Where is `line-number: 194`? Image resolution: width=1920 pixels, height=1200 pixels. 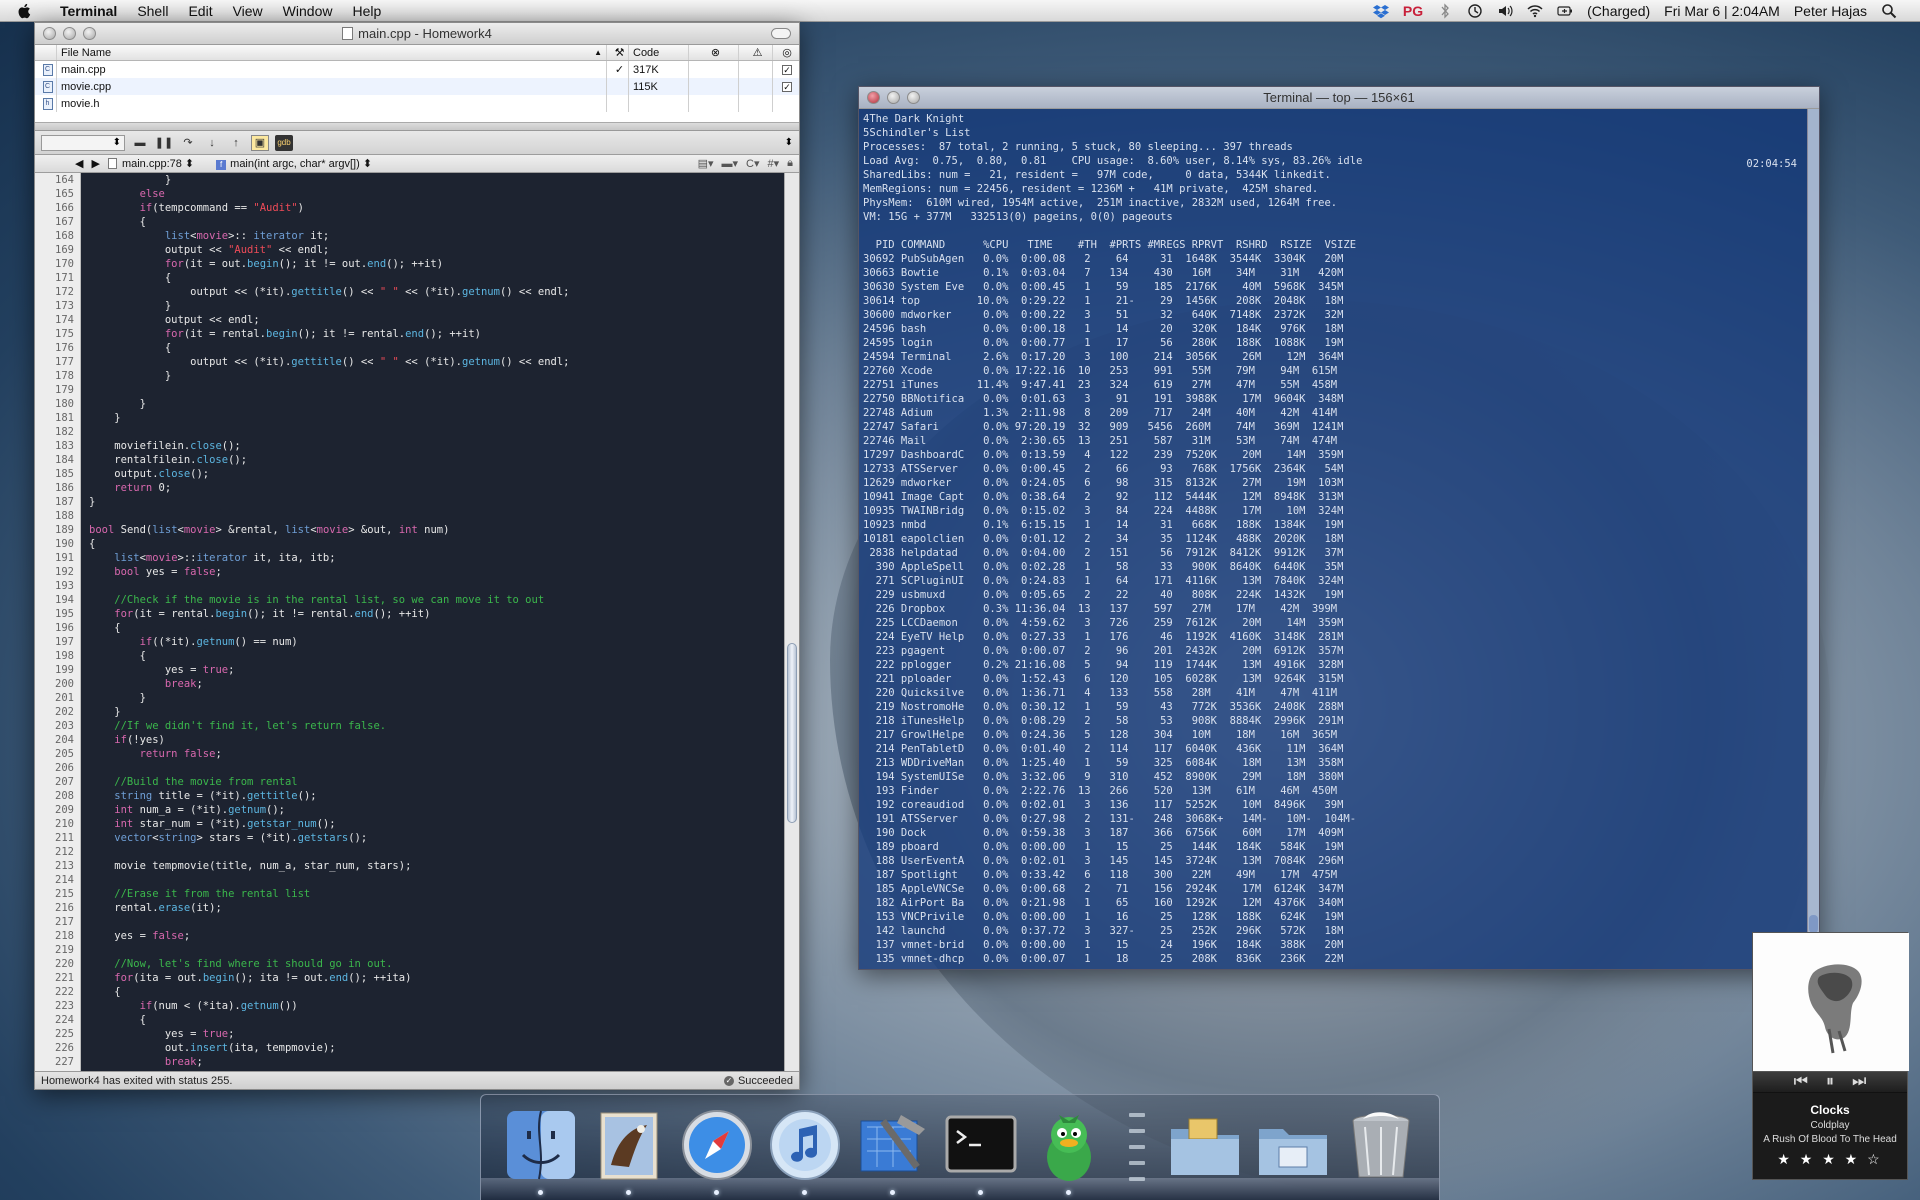 line-number: 194 is located at coordinates (54, 600).